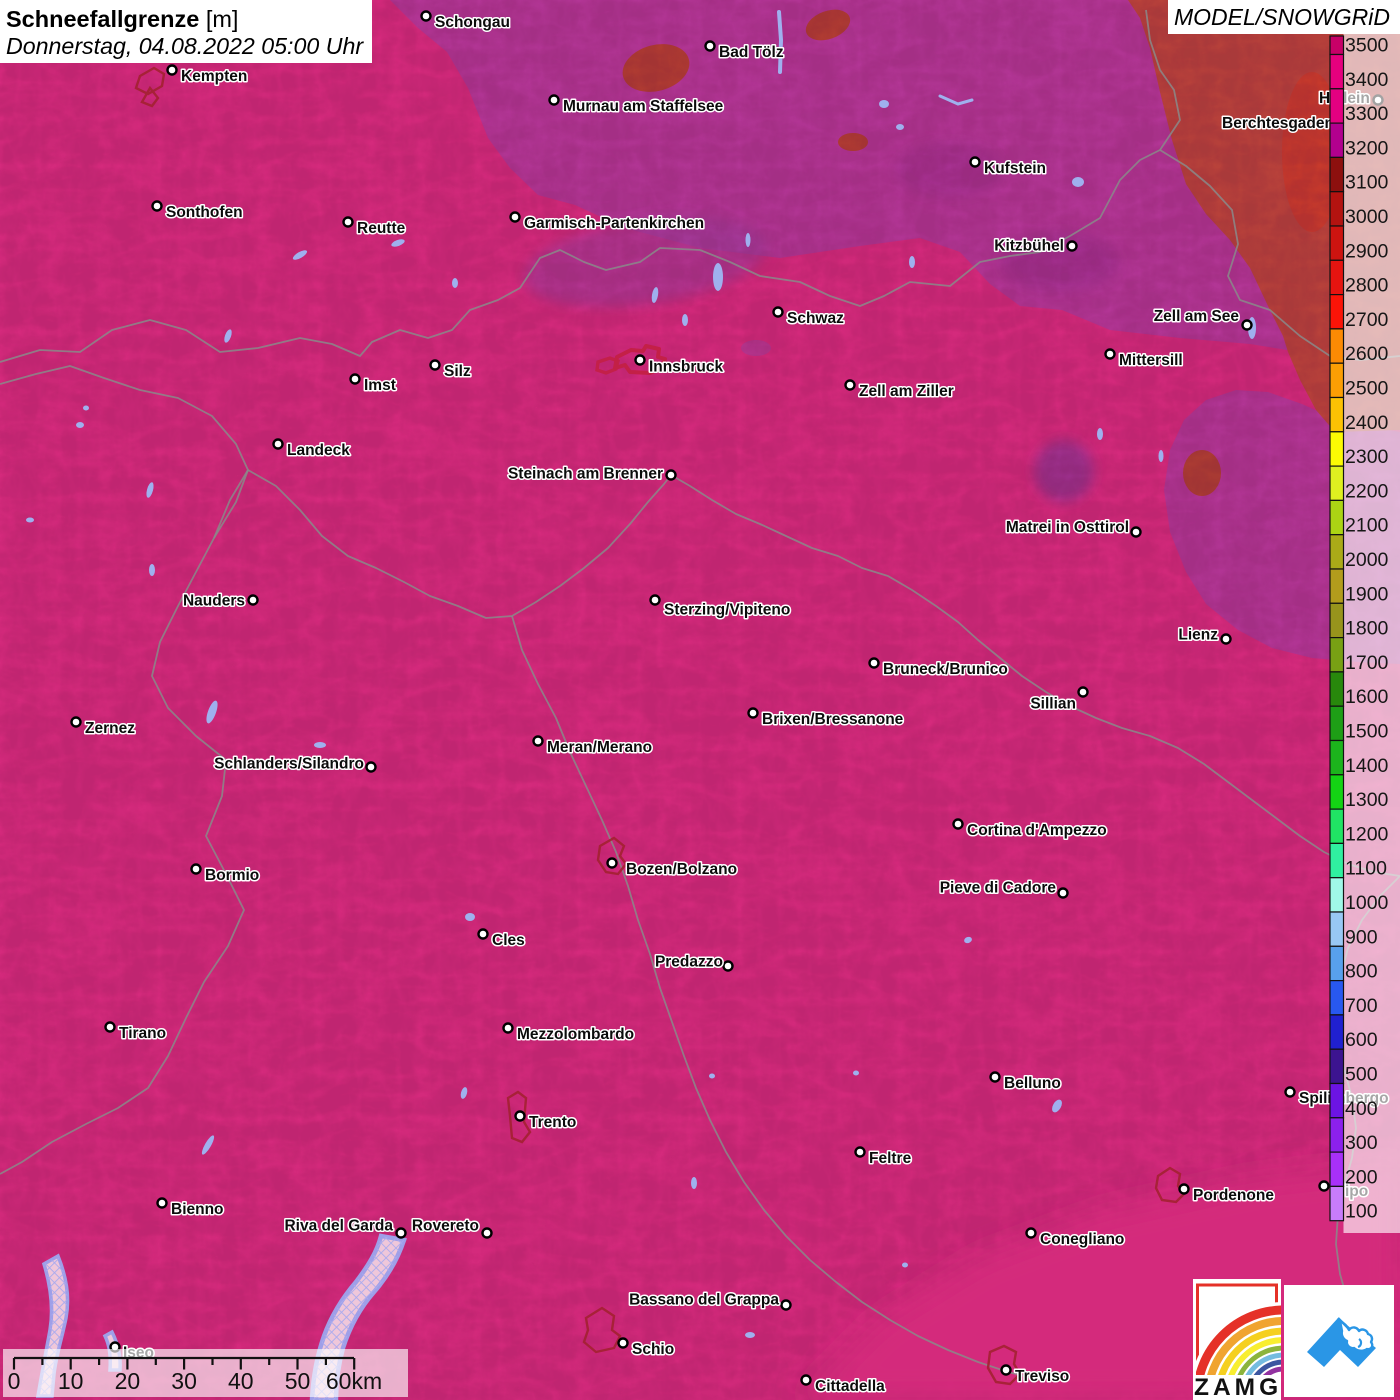 The height and width of the screenshot is (1400, 1400). I want to click on svg-text: Kitzbühel, so click(1029, 246).